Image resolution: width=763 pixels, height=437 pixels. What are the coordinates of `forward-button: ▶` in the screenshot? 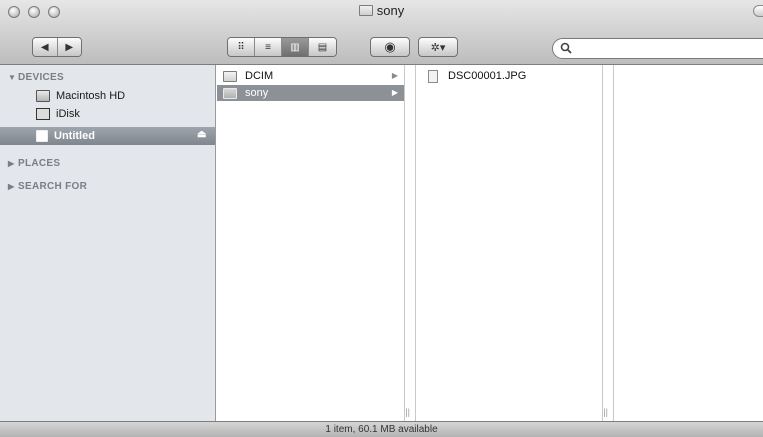 It's located at (69, 47).